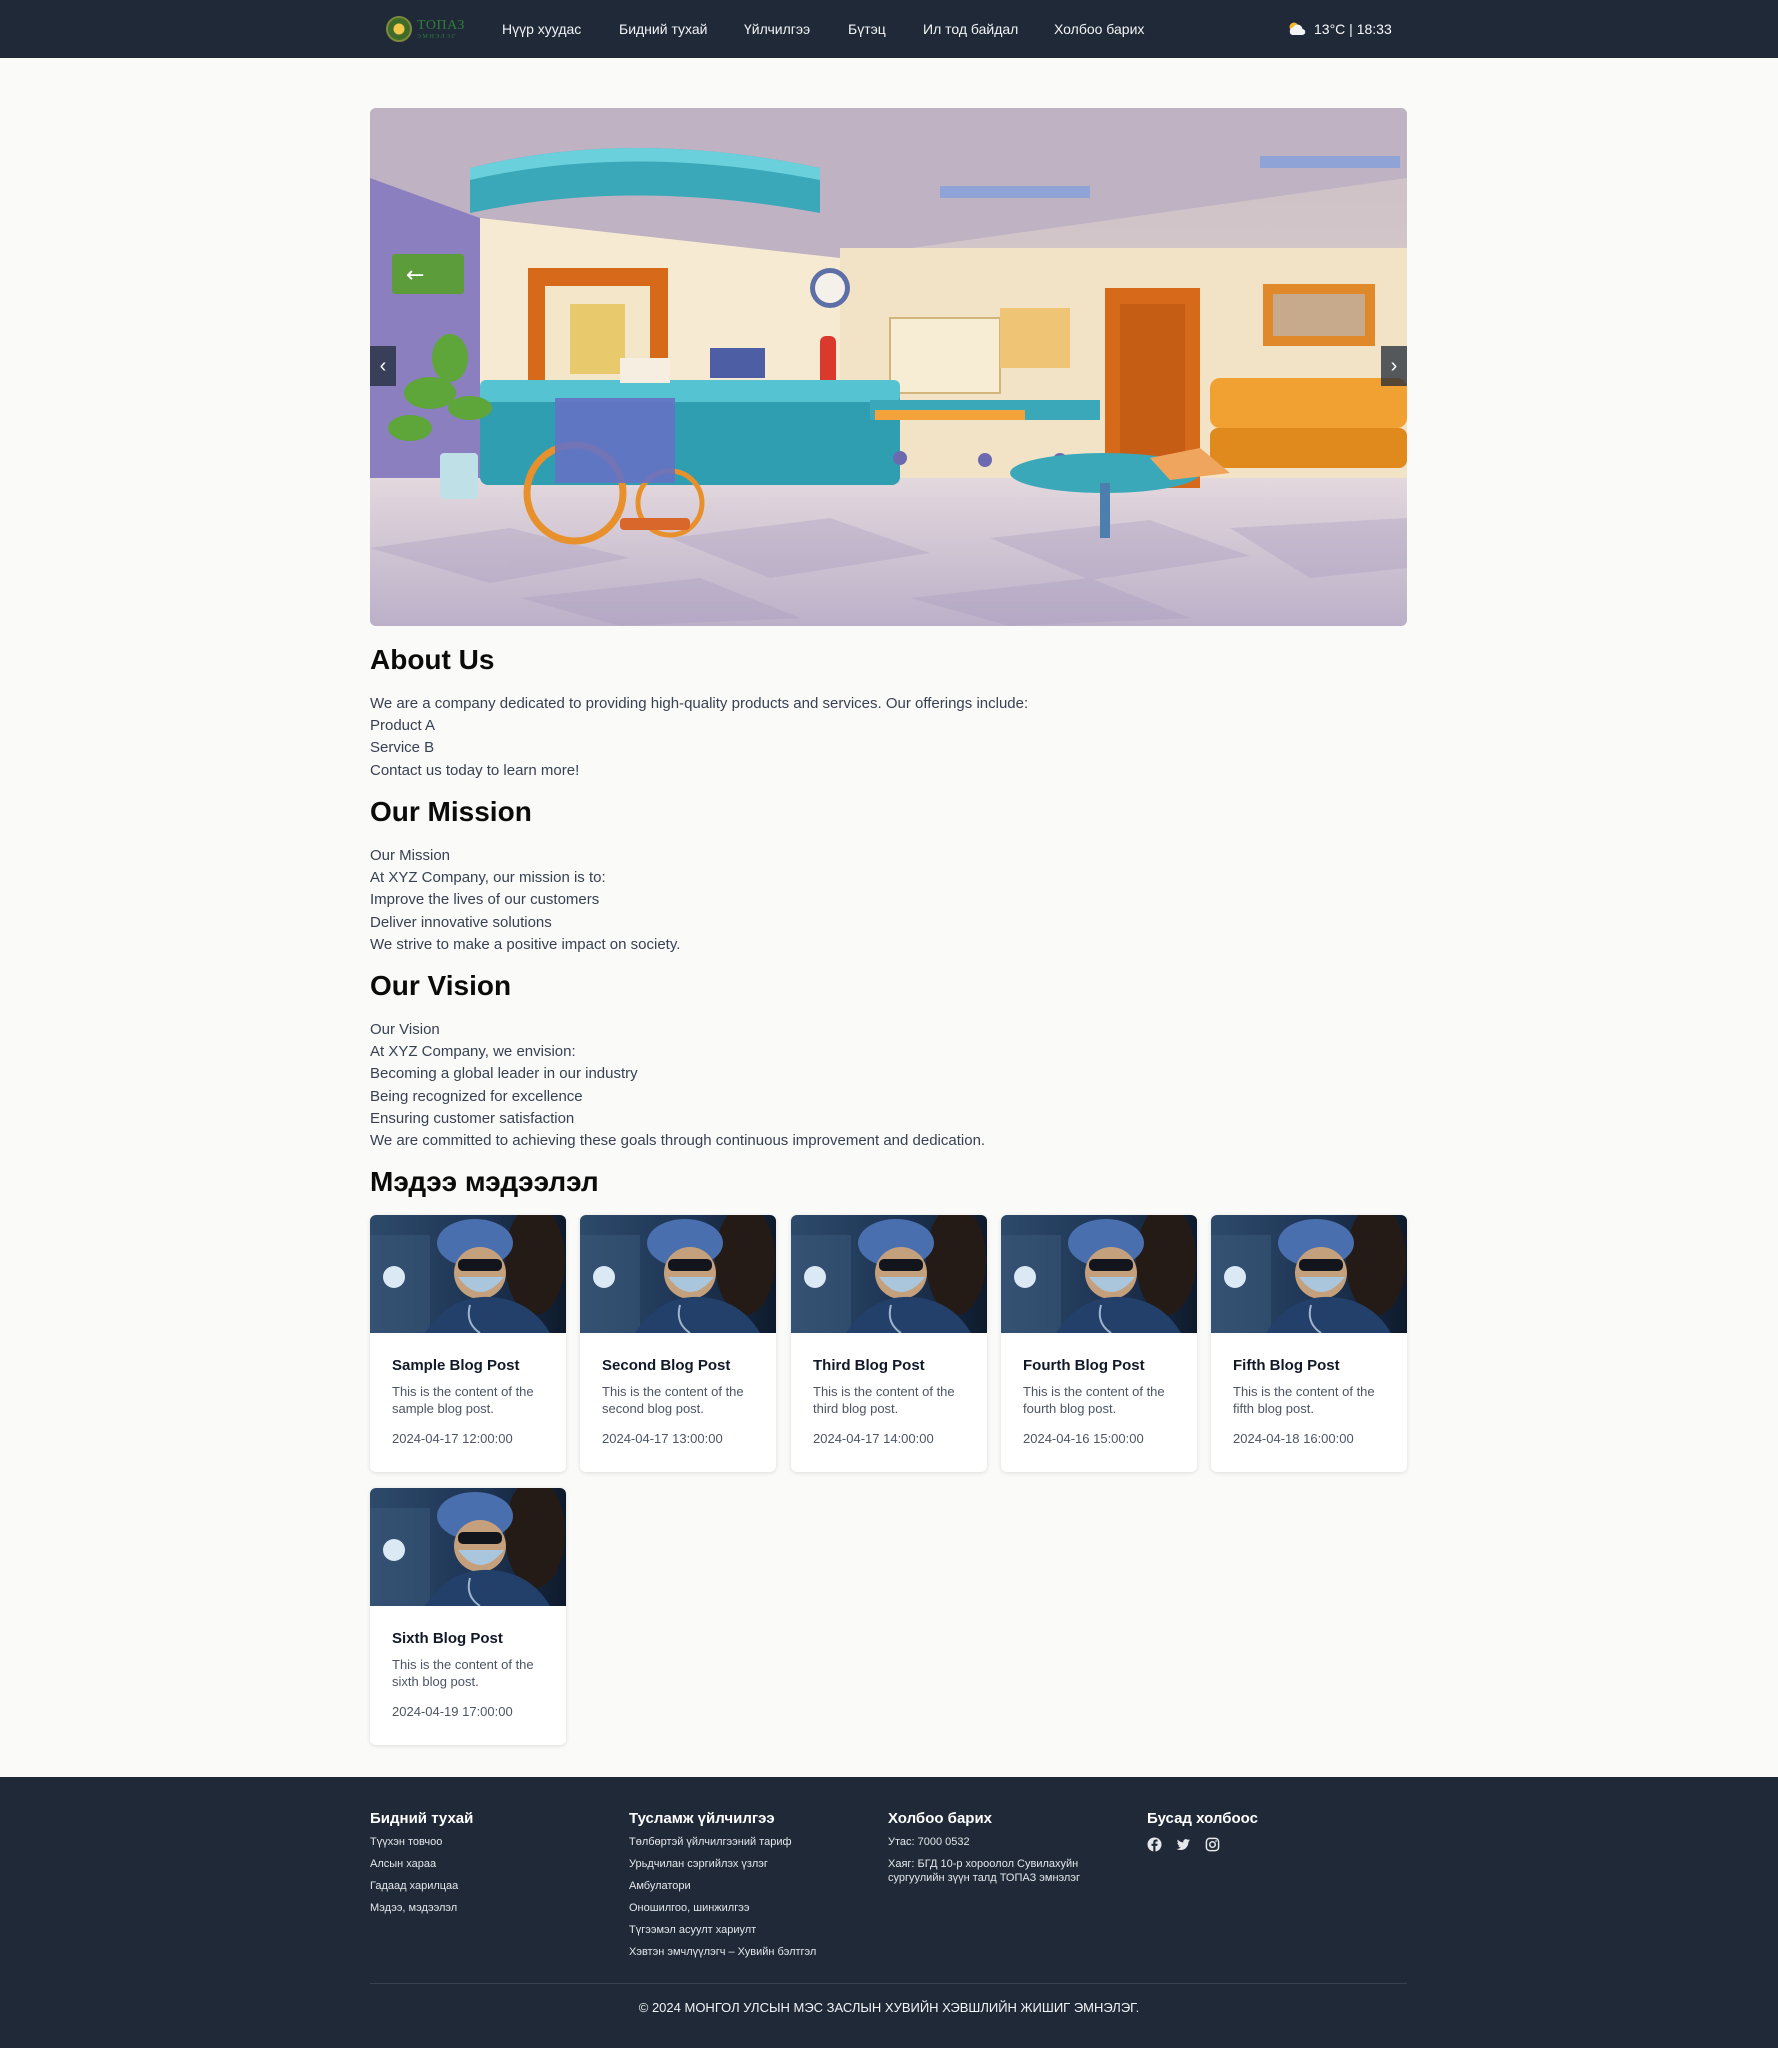 Image resolution: width=1778 pixels, height=2048 pixels. Describe the element at coordinates (662, 1438) in the screenshot. I see `news-card-date: 2024-04-17 13:00:00` at that location.